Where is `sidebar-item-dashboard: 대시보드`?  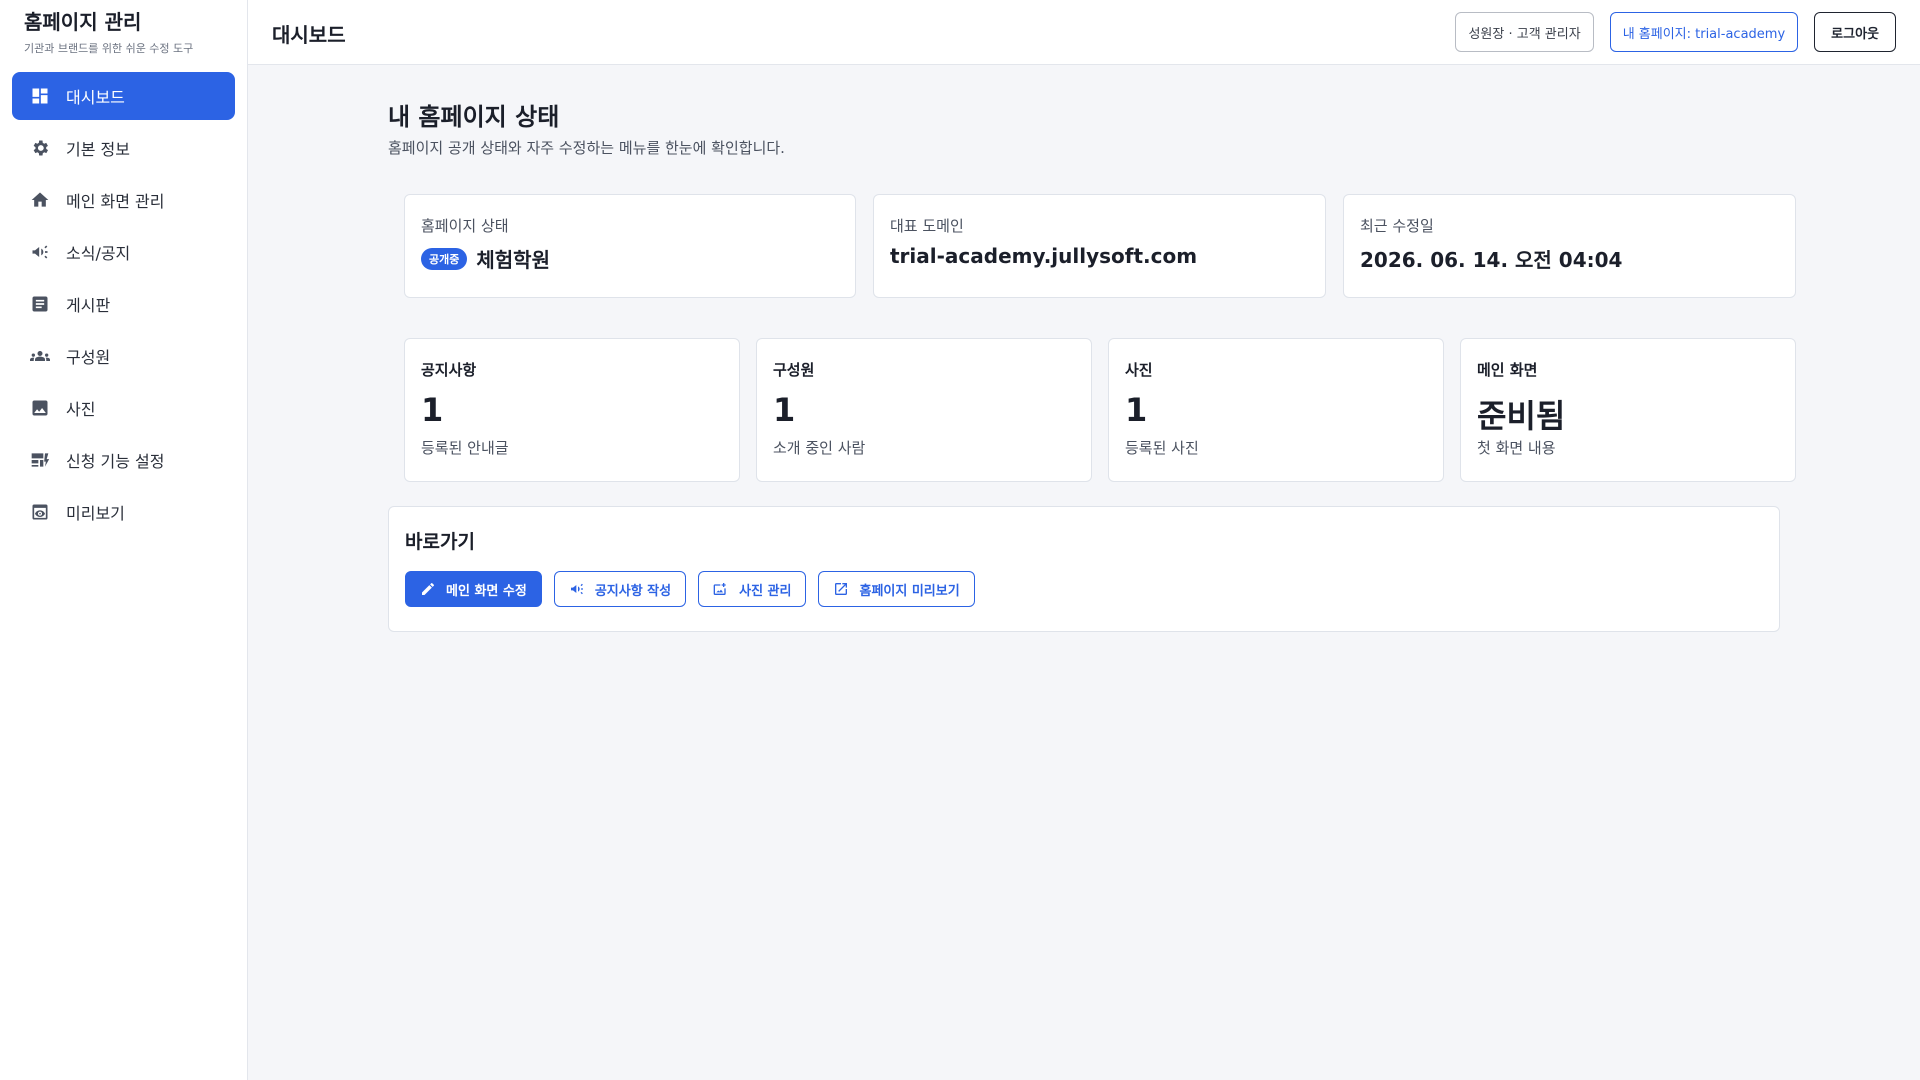 sidebar-item-dashboard: 대시보드 is located at coordinates (123, 96).